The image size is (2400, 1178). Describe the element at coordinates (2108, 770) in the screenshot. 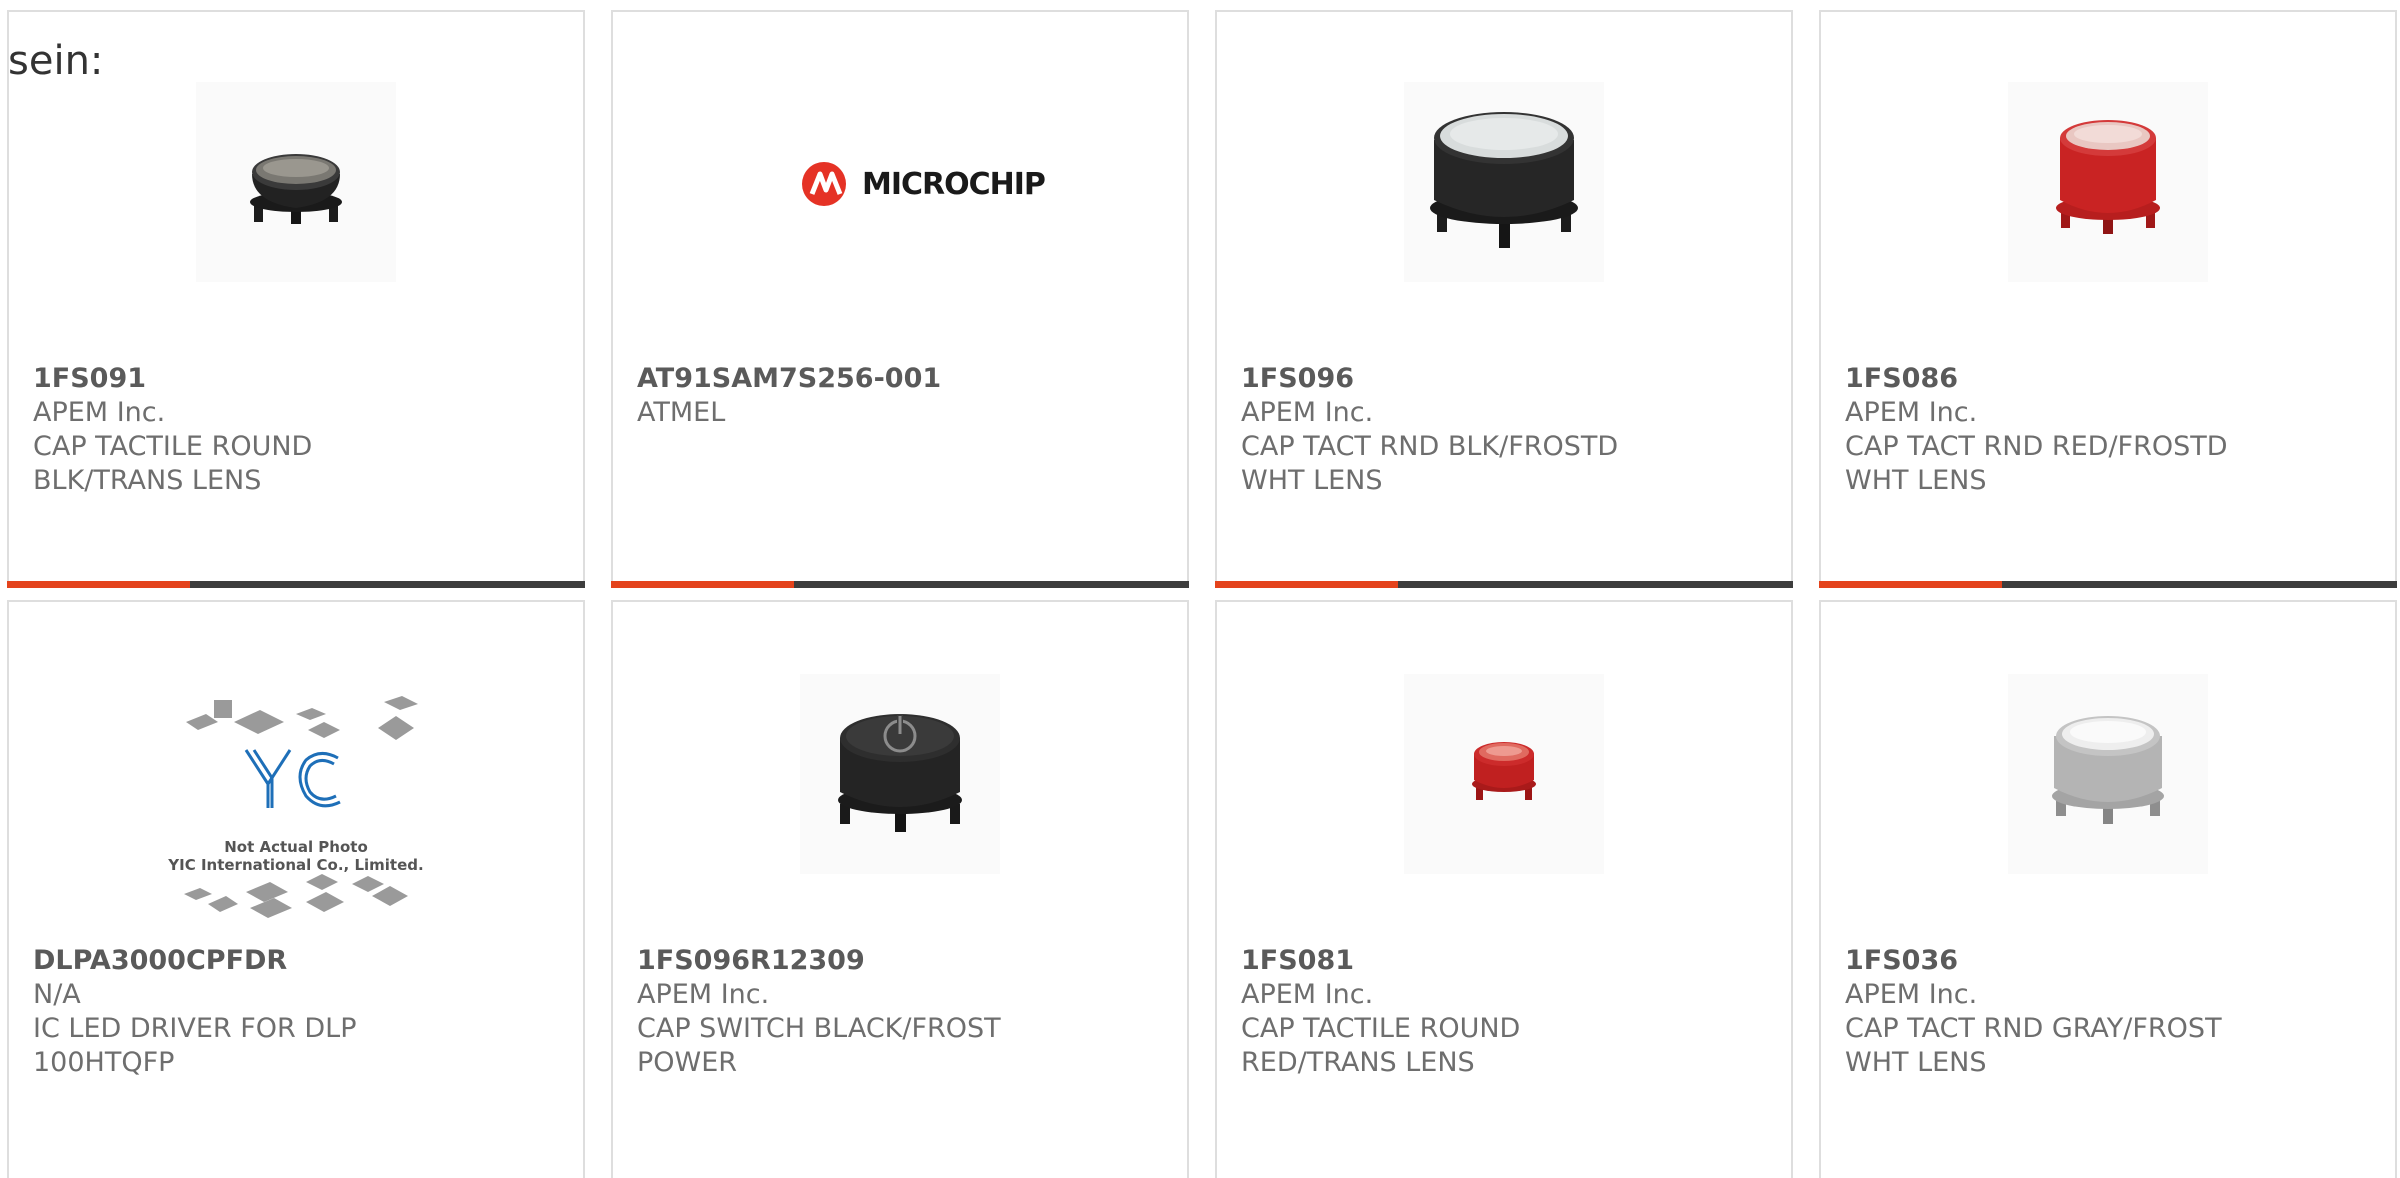

I see `gray-white-cap-icon` at that location.